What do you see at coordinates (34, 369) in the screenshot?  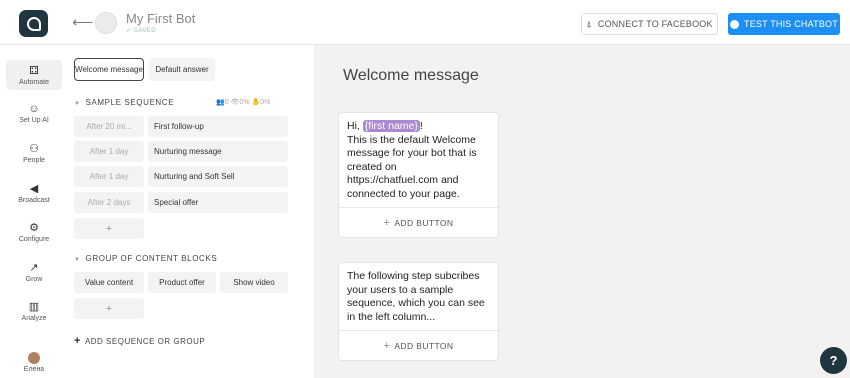 I see `user-name: Елена` at bounding box center [34, 369].